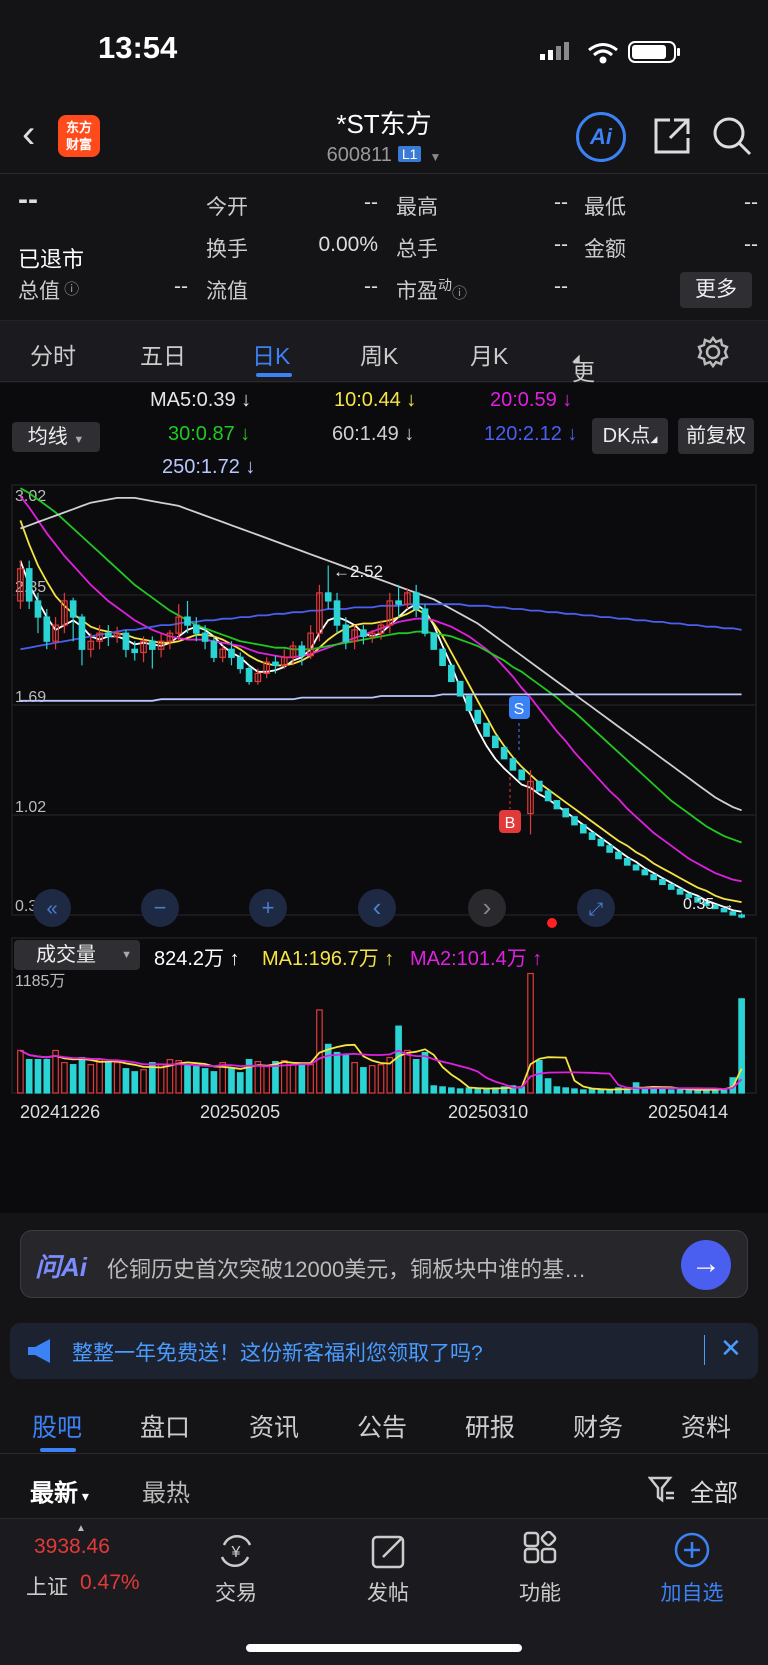 The height and width of the screenshot is (1665, 768). What do you see at coordinates (708, 904) in the screenshot?
I see `last-price-label: 0.35 →` at bounding box center [708, 904].